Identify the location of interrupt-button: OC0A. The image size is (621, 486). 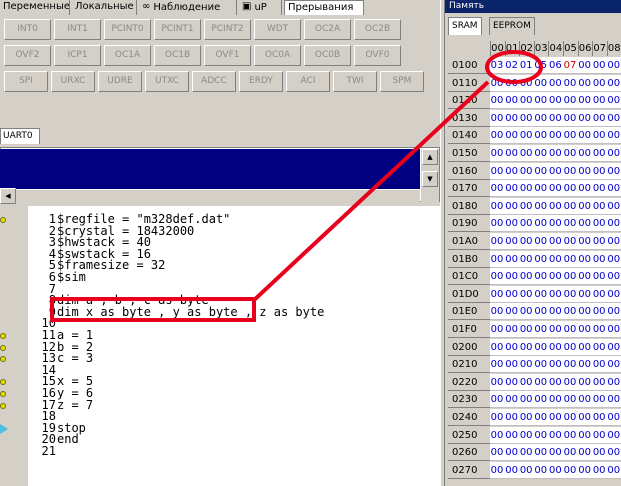
(277, 55).